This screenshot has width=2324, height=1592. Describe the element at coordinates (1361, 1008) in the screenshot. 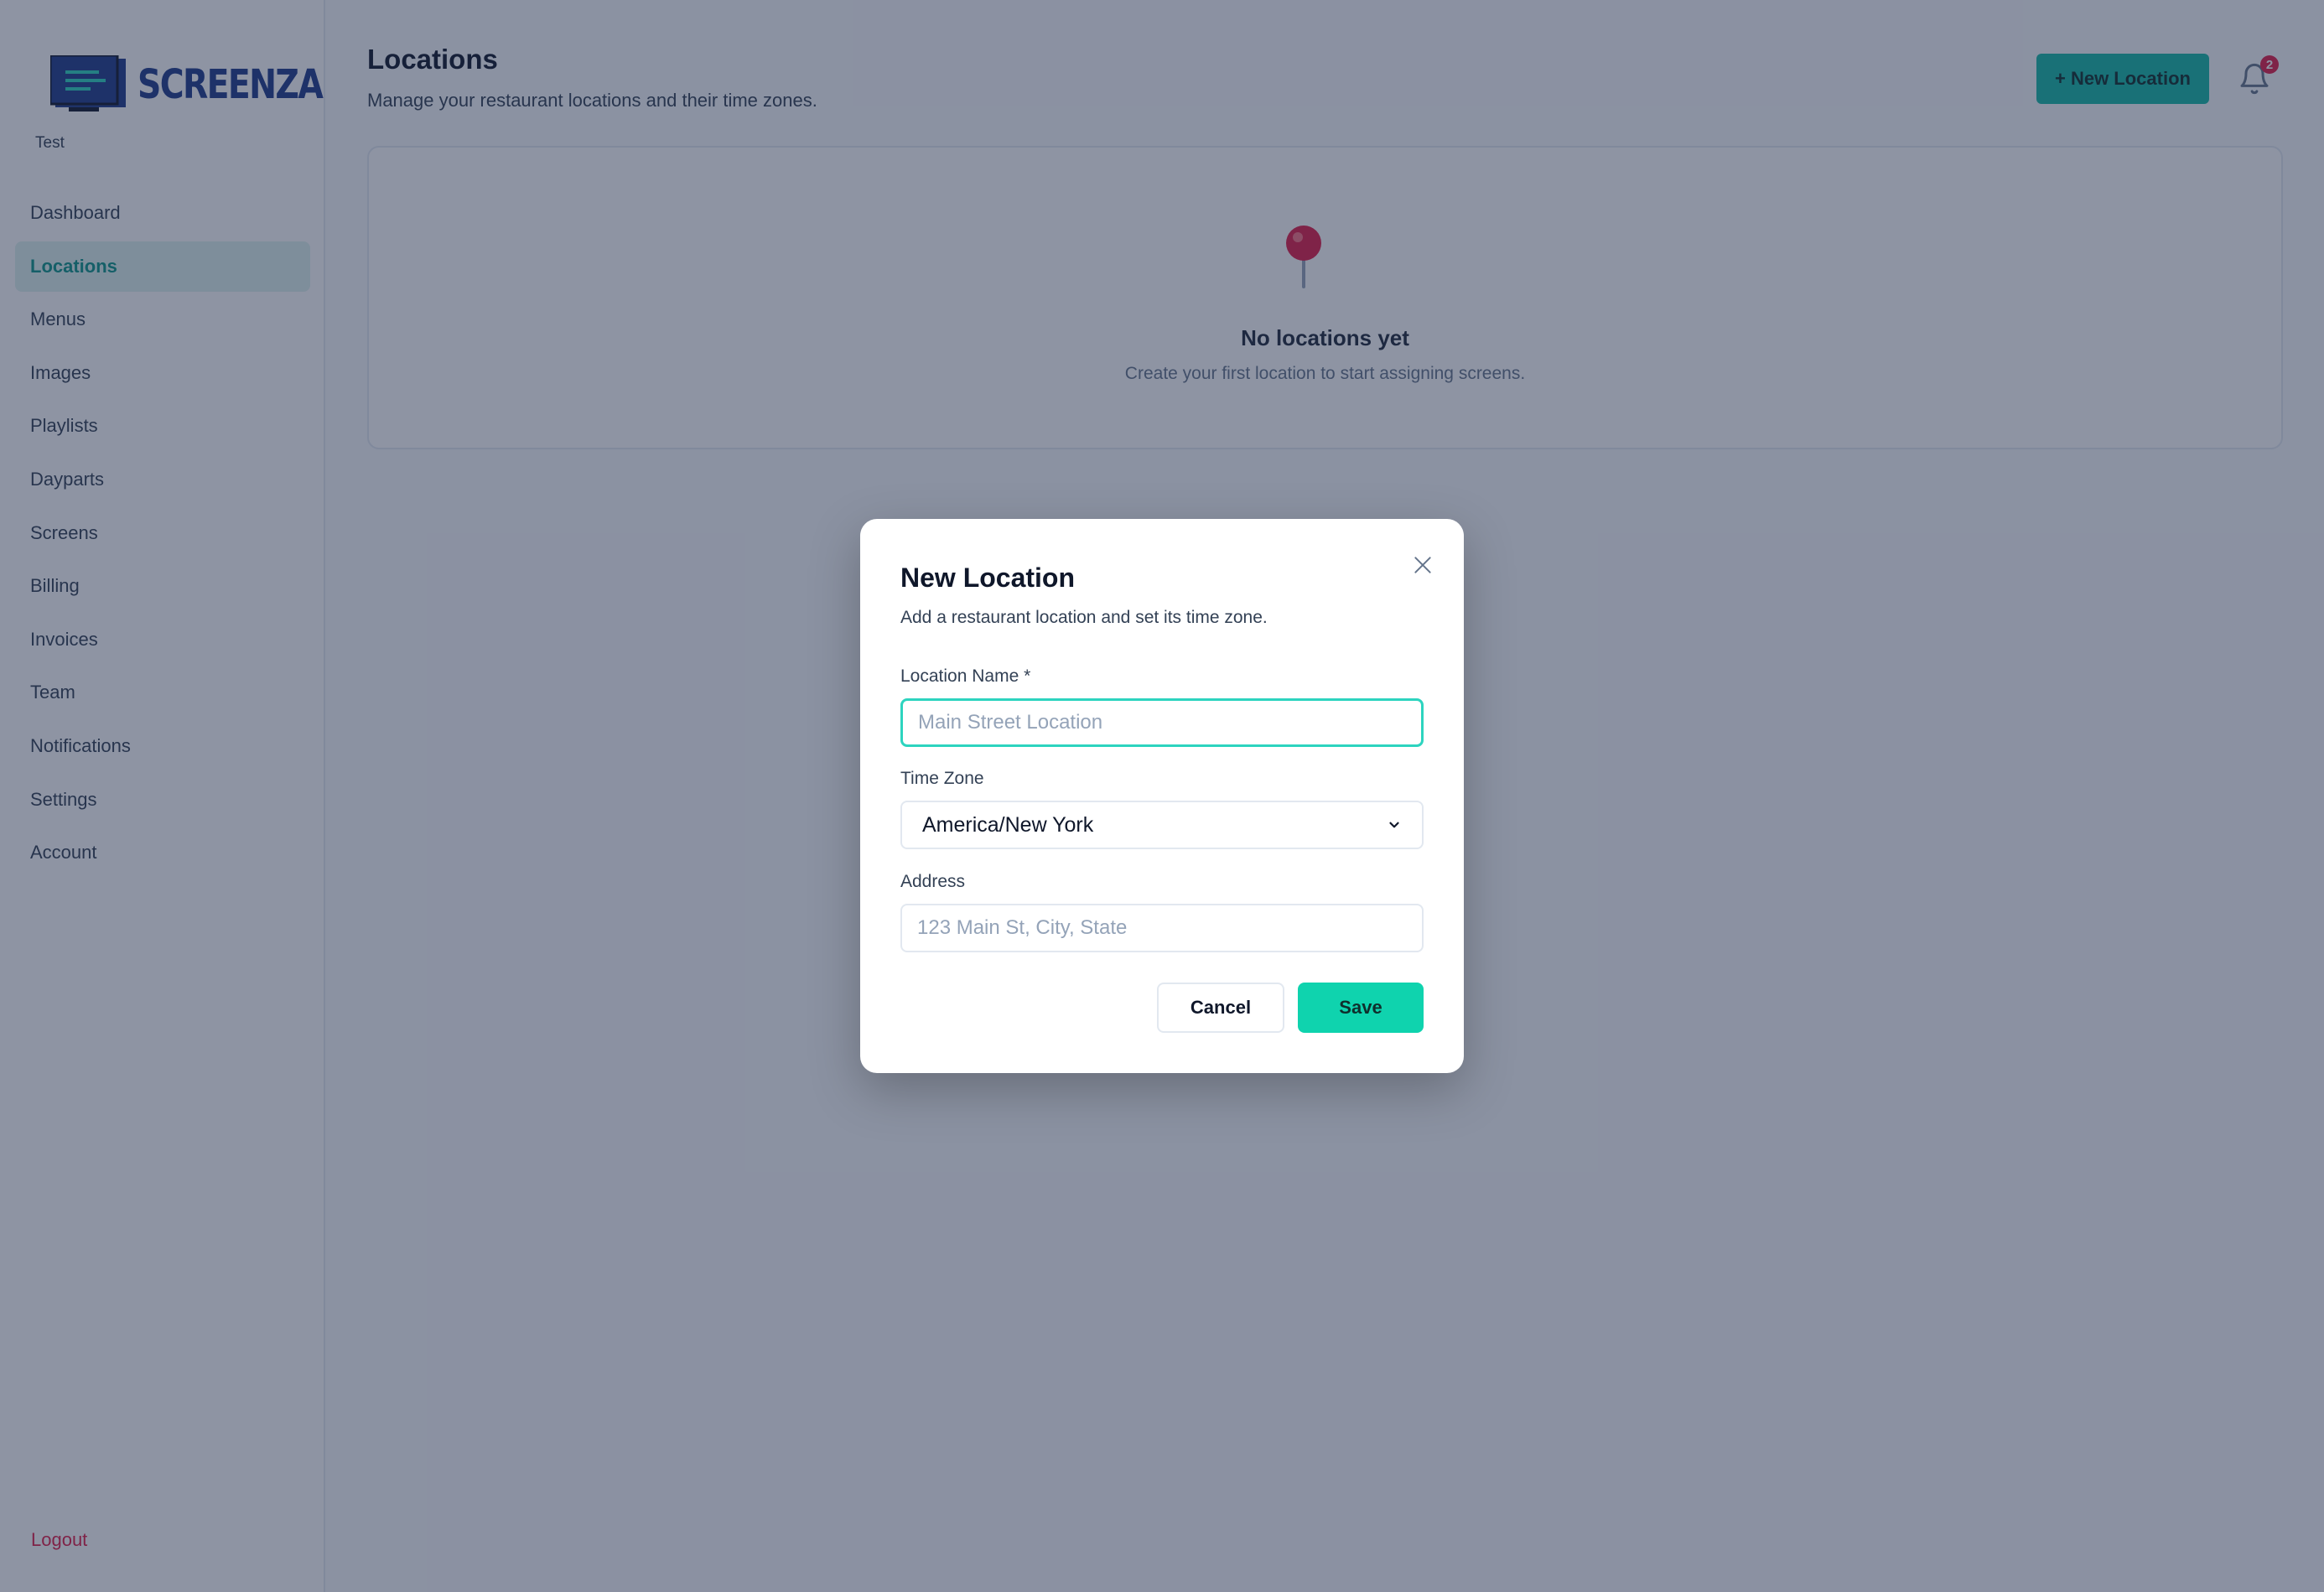

I see `save-button: Save` at that location.